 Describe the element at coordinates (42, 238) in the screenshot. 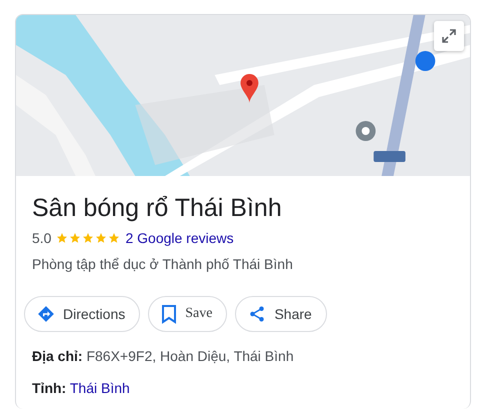

I see `rating-score: 5.0` at that location.